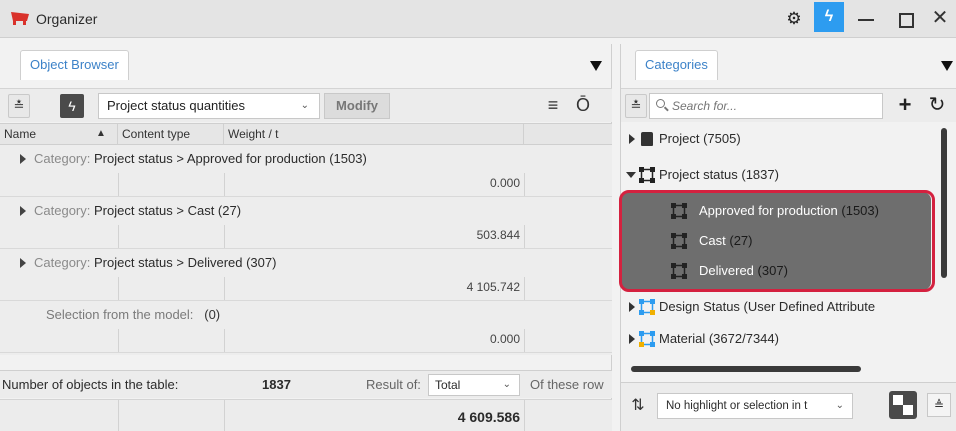  I want to click on collapse-caret-icon, so click(631, 175).